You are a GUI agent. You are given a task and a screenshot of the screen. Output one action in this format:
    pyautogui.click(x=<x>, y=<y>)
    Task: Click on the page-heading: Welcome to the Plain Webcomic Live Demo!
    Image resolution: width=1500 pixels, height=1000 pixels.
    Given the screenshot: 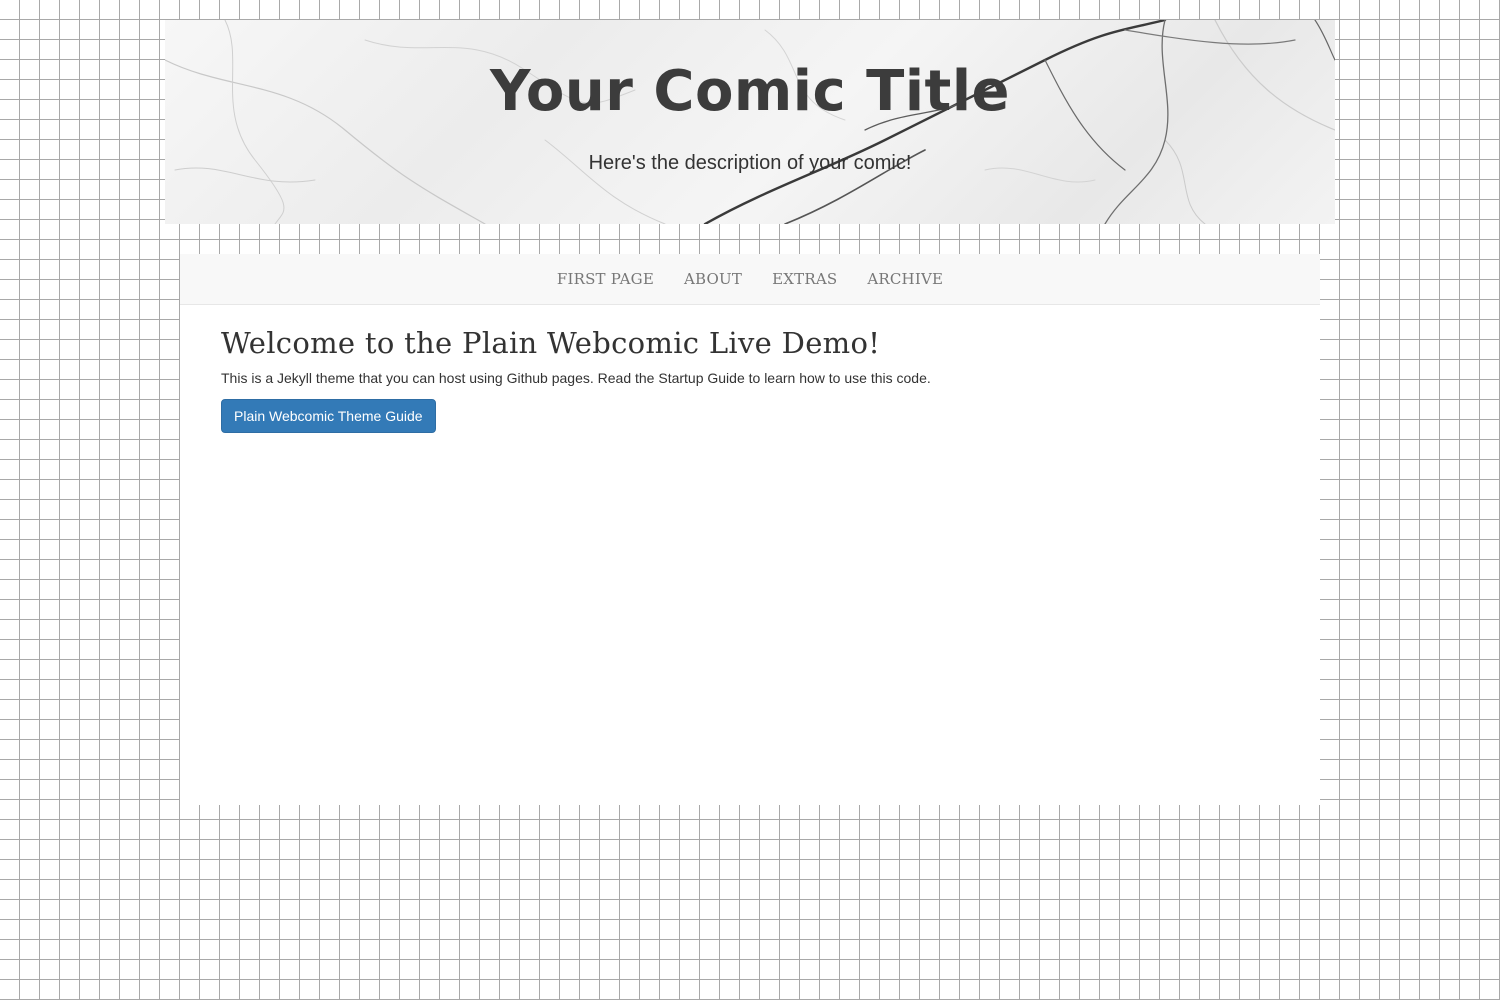 What is the action you would take?
    pyautogui.click(x=551, y=343)
    